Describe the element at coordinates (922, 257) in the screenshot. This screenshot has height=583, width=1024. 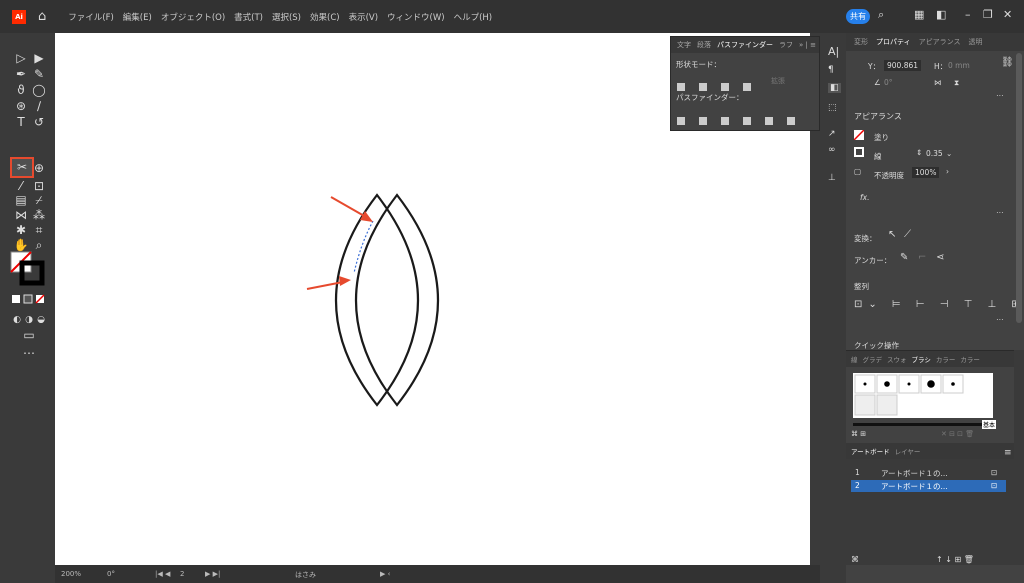
I see `smooth-anchor-icon: ⌐` at that location.